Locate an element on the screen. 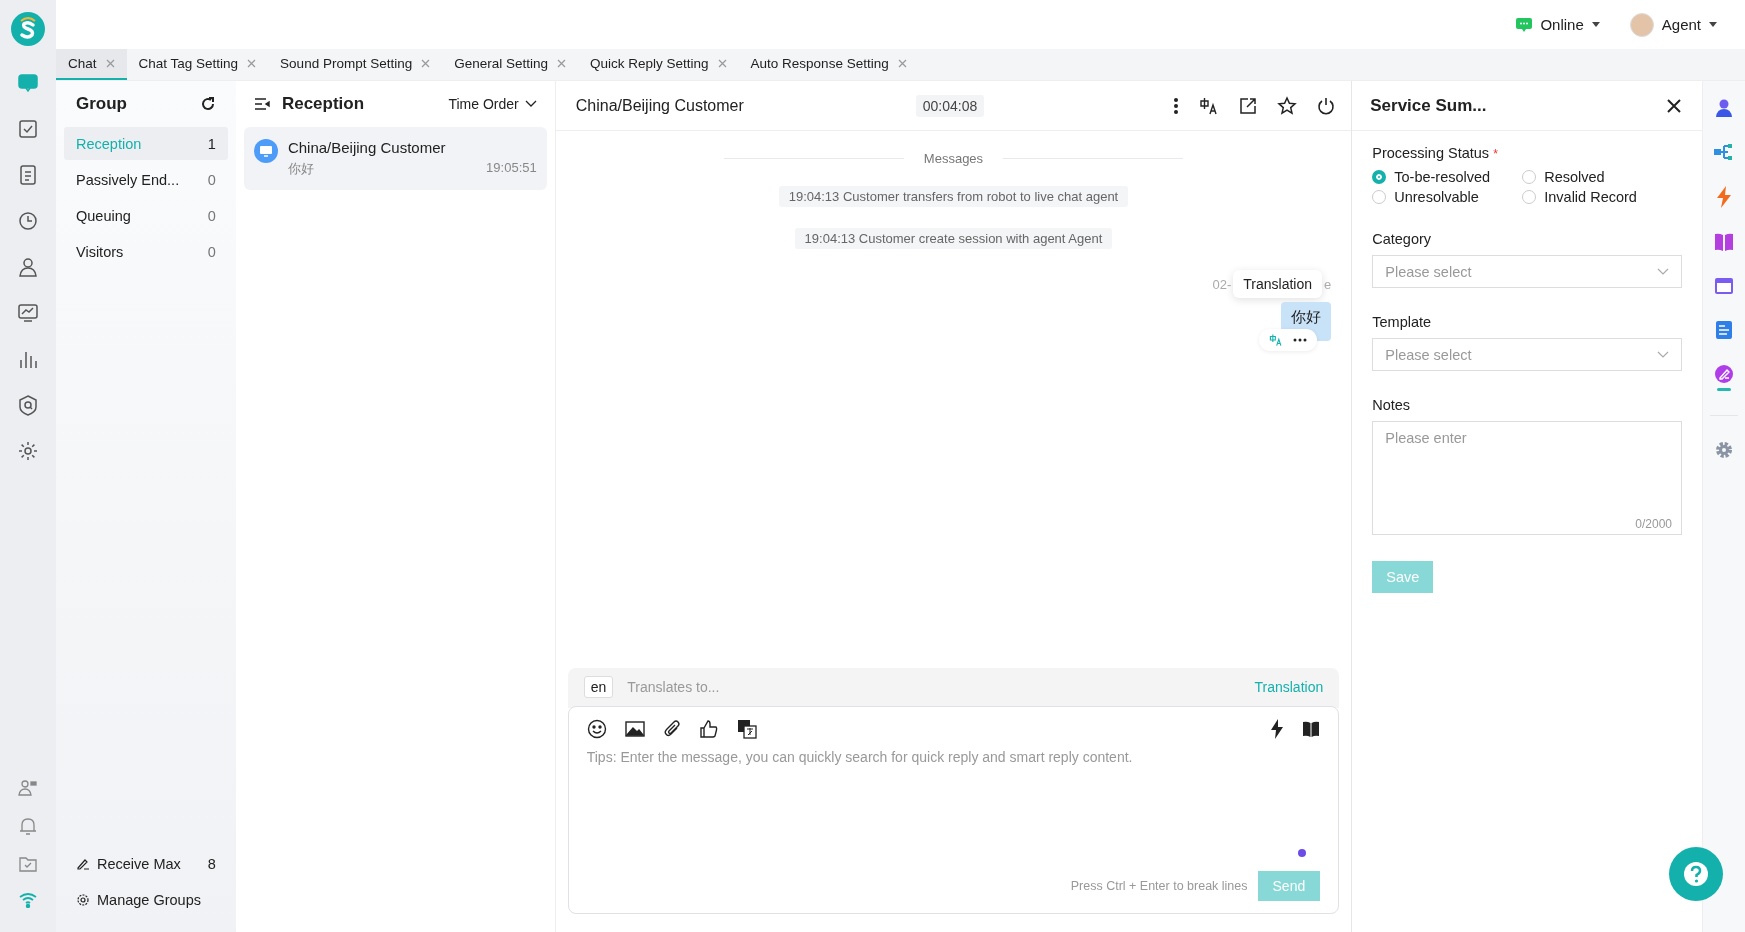  shield-icon is located at coordinates (28, 405).